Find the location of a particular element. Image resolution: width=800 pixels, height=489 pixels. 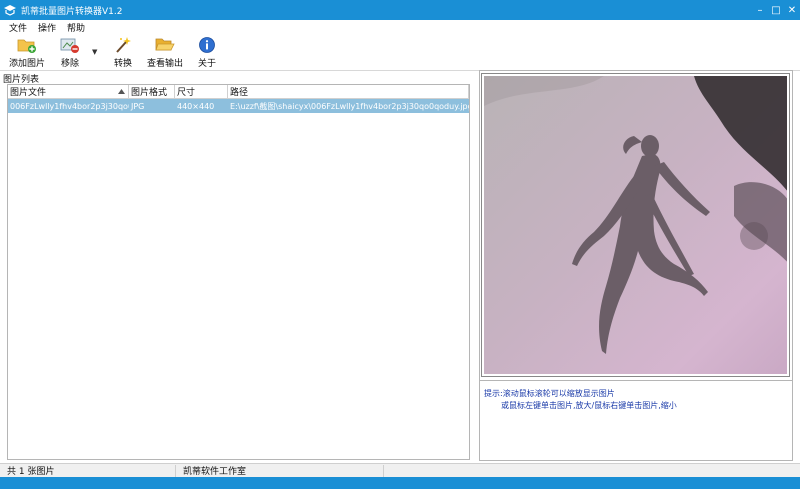

remove-dropdown-arrow-icon: ▼ is located at coordinates (94, 52).